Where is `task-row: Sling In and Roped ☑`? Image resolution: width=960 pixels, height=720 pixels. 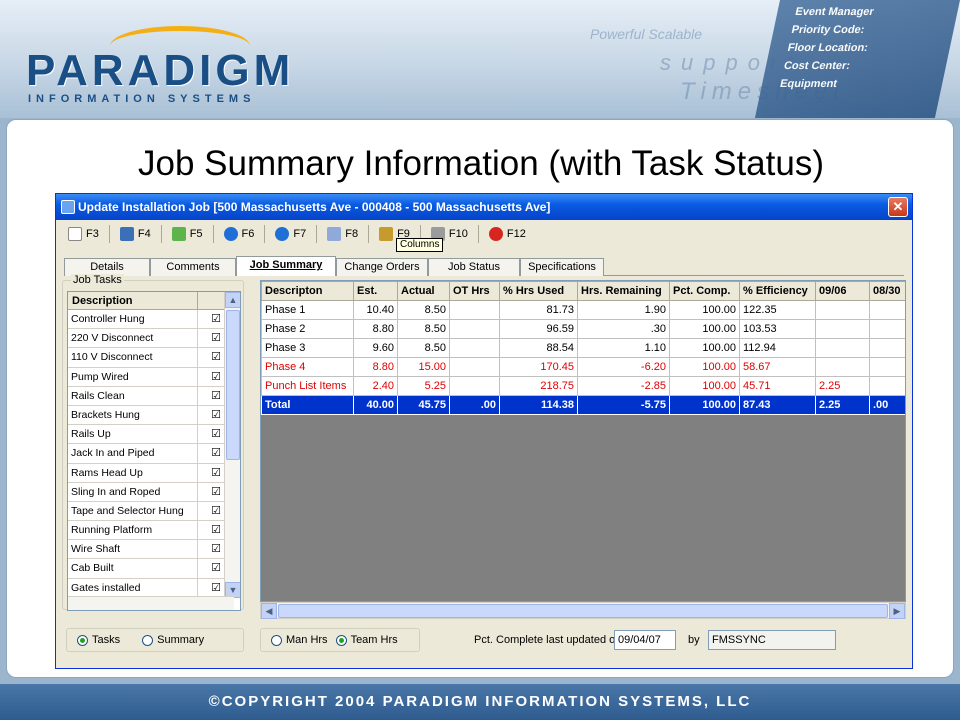 task-row: Sling In and Roped ☑ is located at coordinates (154, 492).